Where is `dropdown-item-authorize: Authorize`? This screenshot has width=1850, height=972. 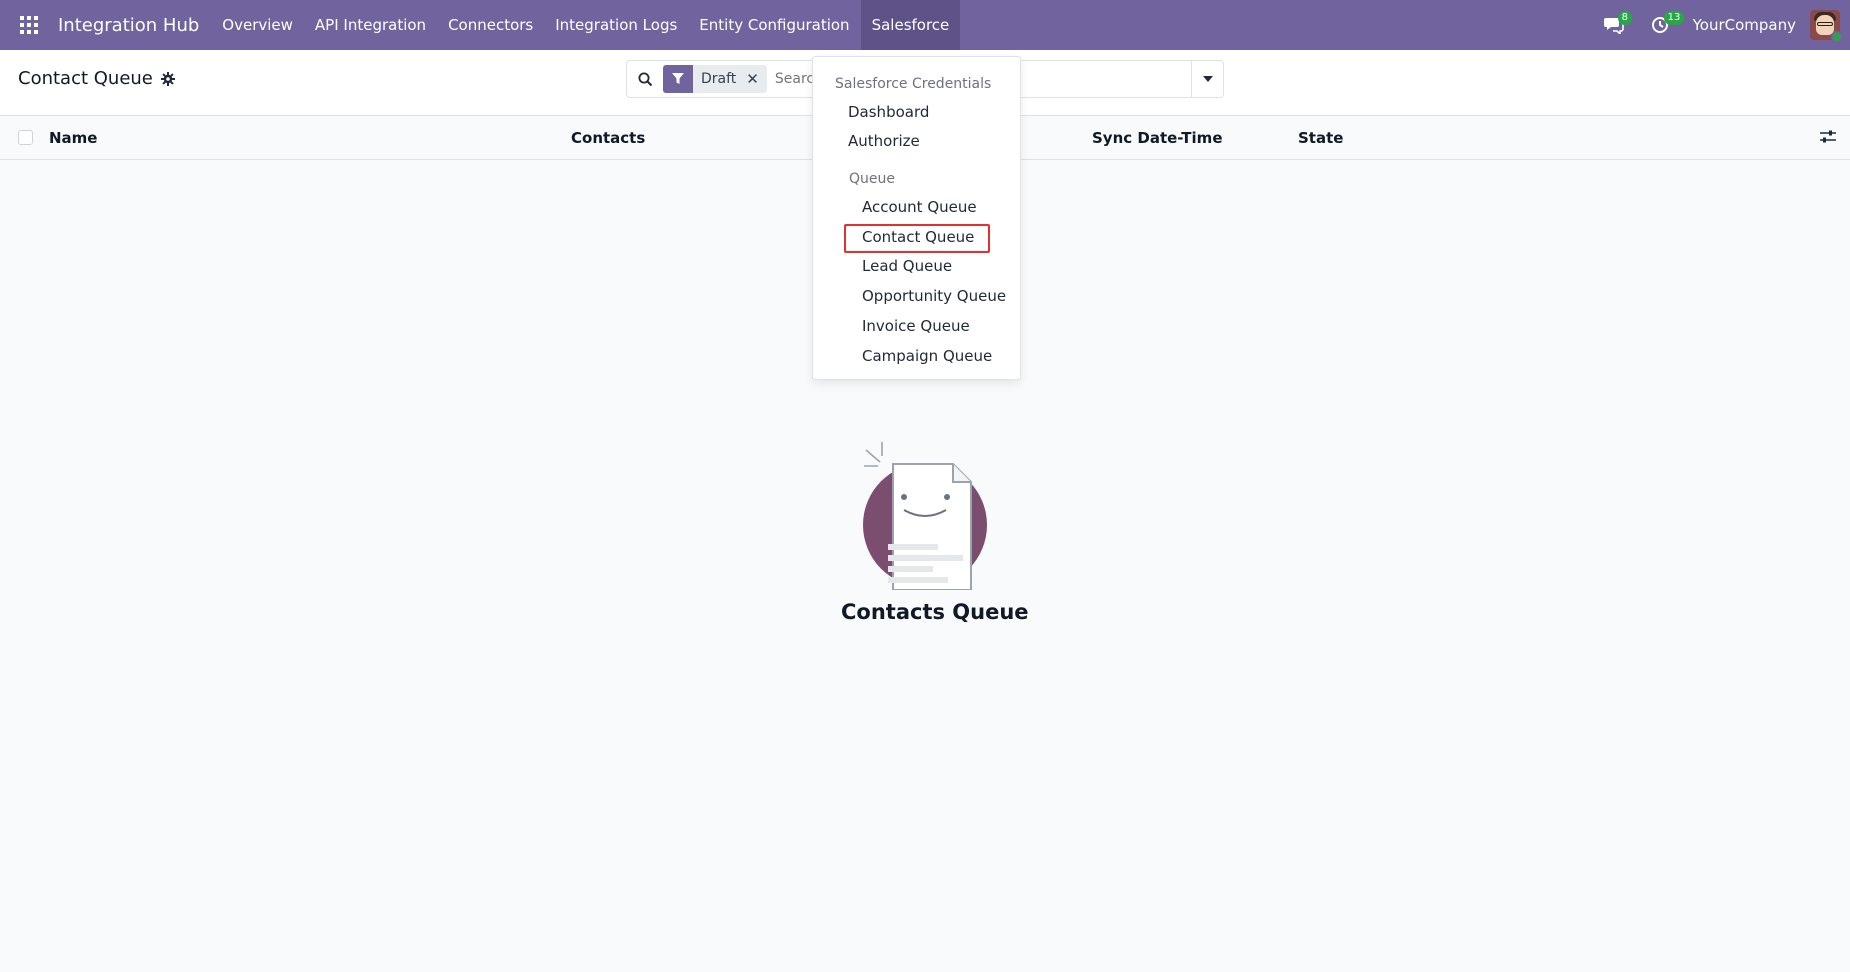 dropdown-item-authorize: Authorize is located at coordinates (884, 141).